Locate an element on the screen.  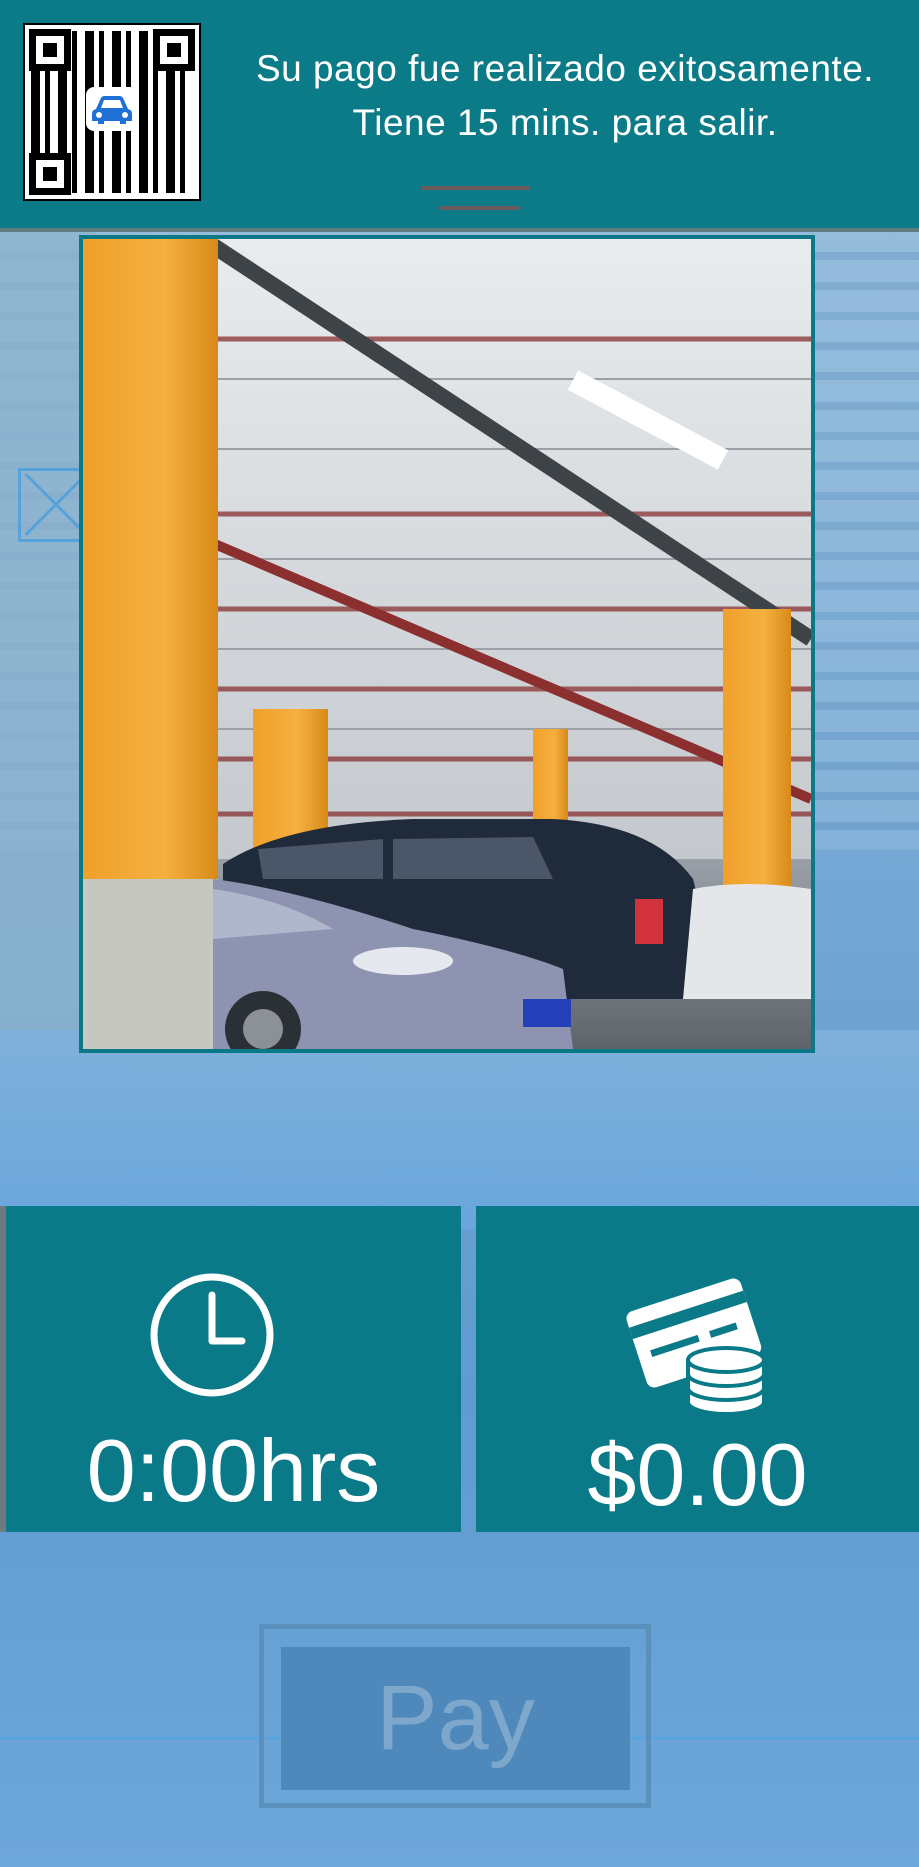
amount-due-tile: $0.00 is located at coordinates (697, 1369).